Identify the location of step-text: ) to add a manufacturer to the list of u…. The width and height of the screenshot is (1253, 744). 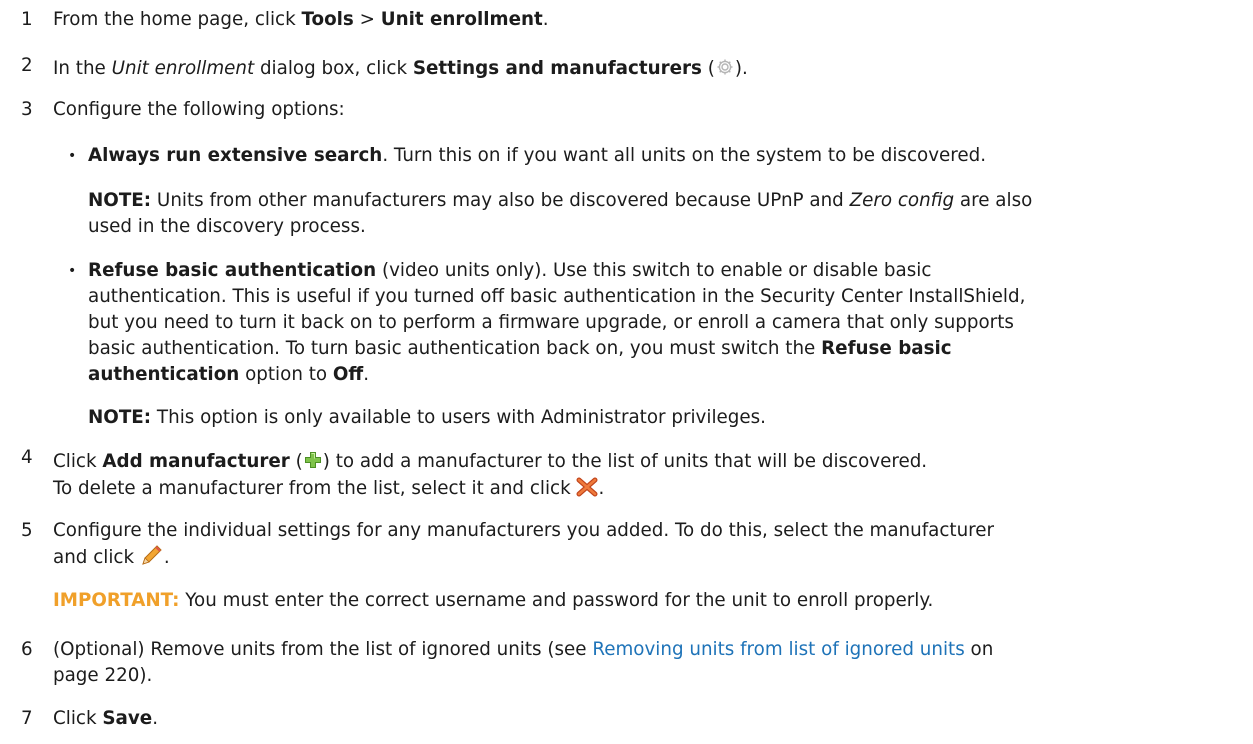
(625, 461).